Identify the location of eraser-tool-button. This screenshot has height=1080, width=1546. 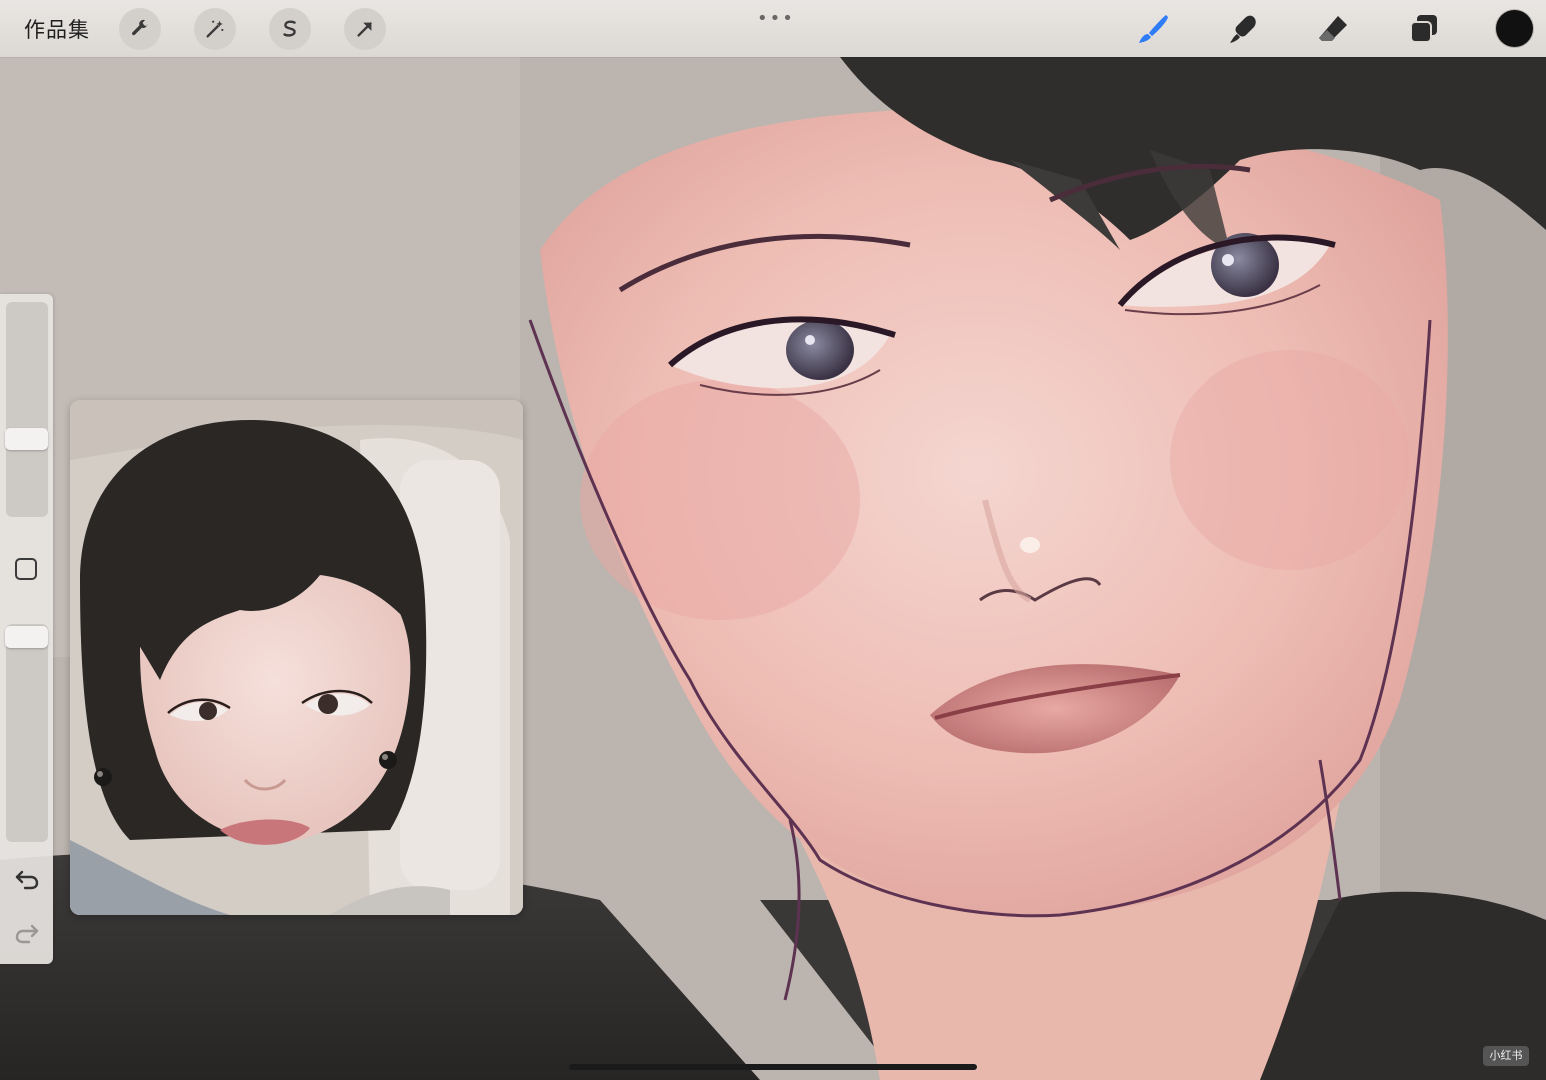
(1333, 29).